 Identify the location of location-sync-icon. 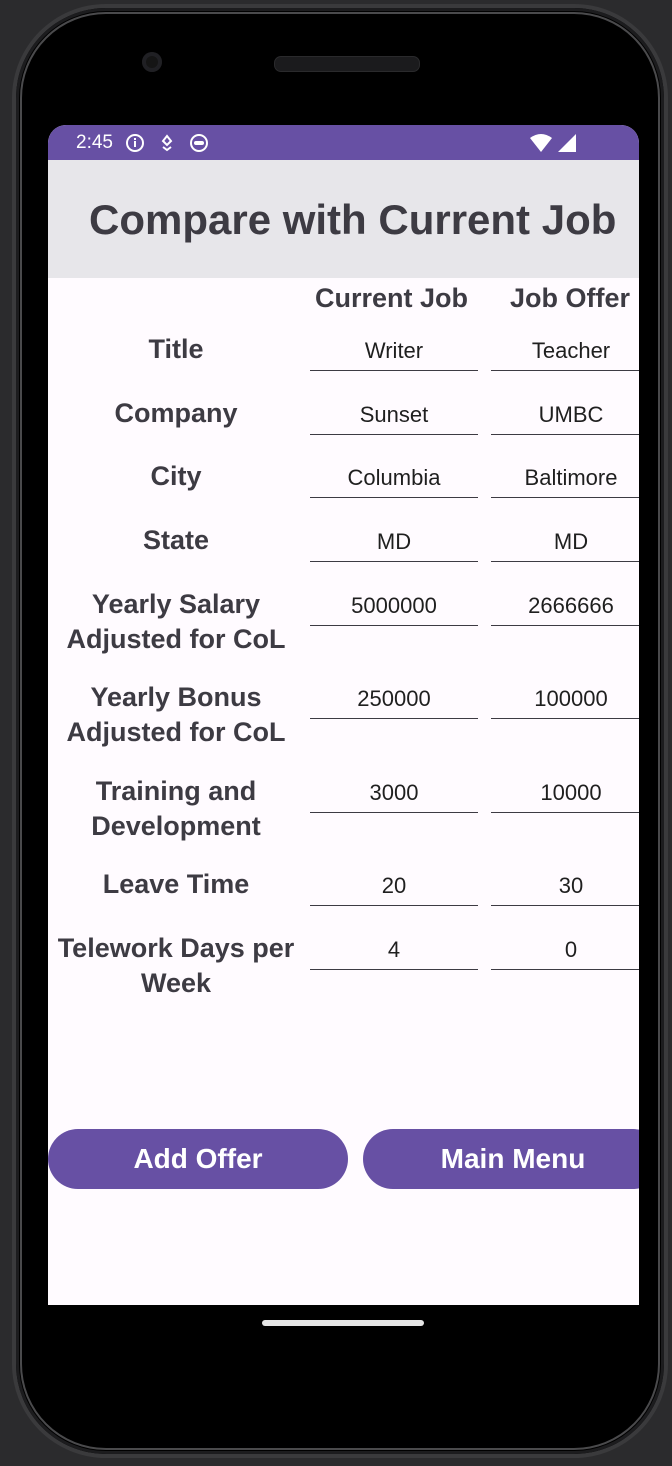
(167, 142).